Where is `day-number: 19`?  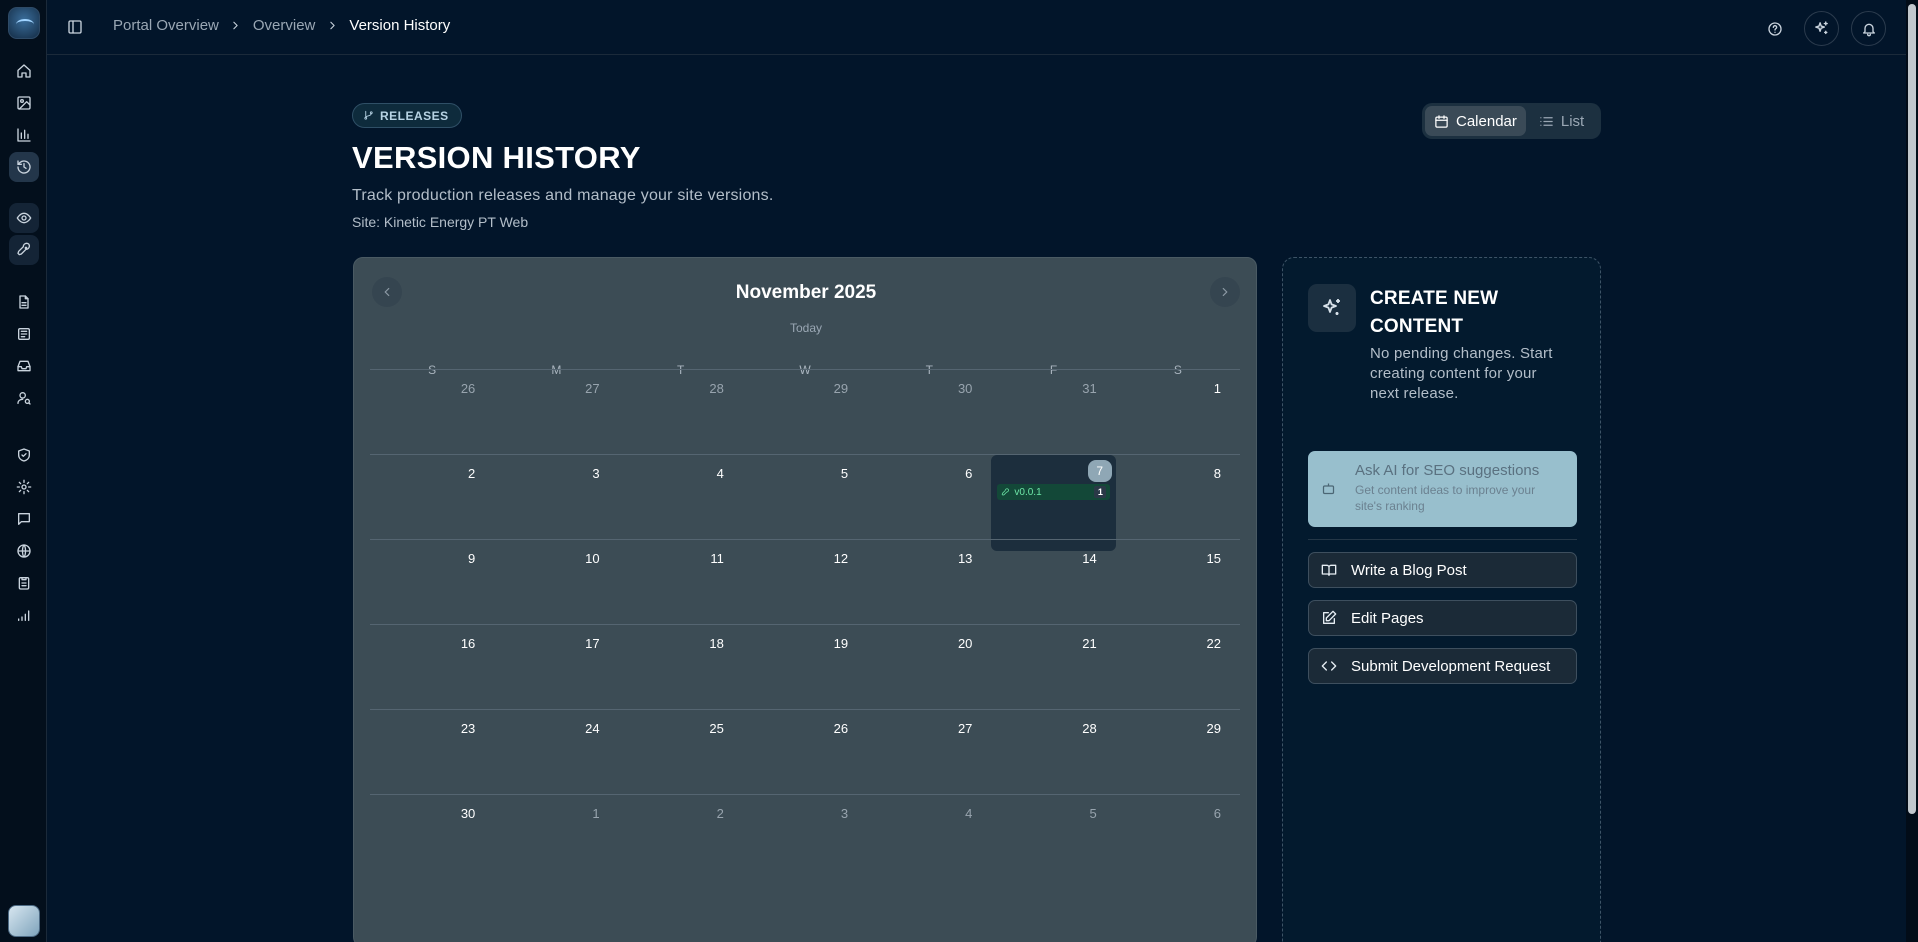
day-number: 19 is located at coordinates (841, 643).